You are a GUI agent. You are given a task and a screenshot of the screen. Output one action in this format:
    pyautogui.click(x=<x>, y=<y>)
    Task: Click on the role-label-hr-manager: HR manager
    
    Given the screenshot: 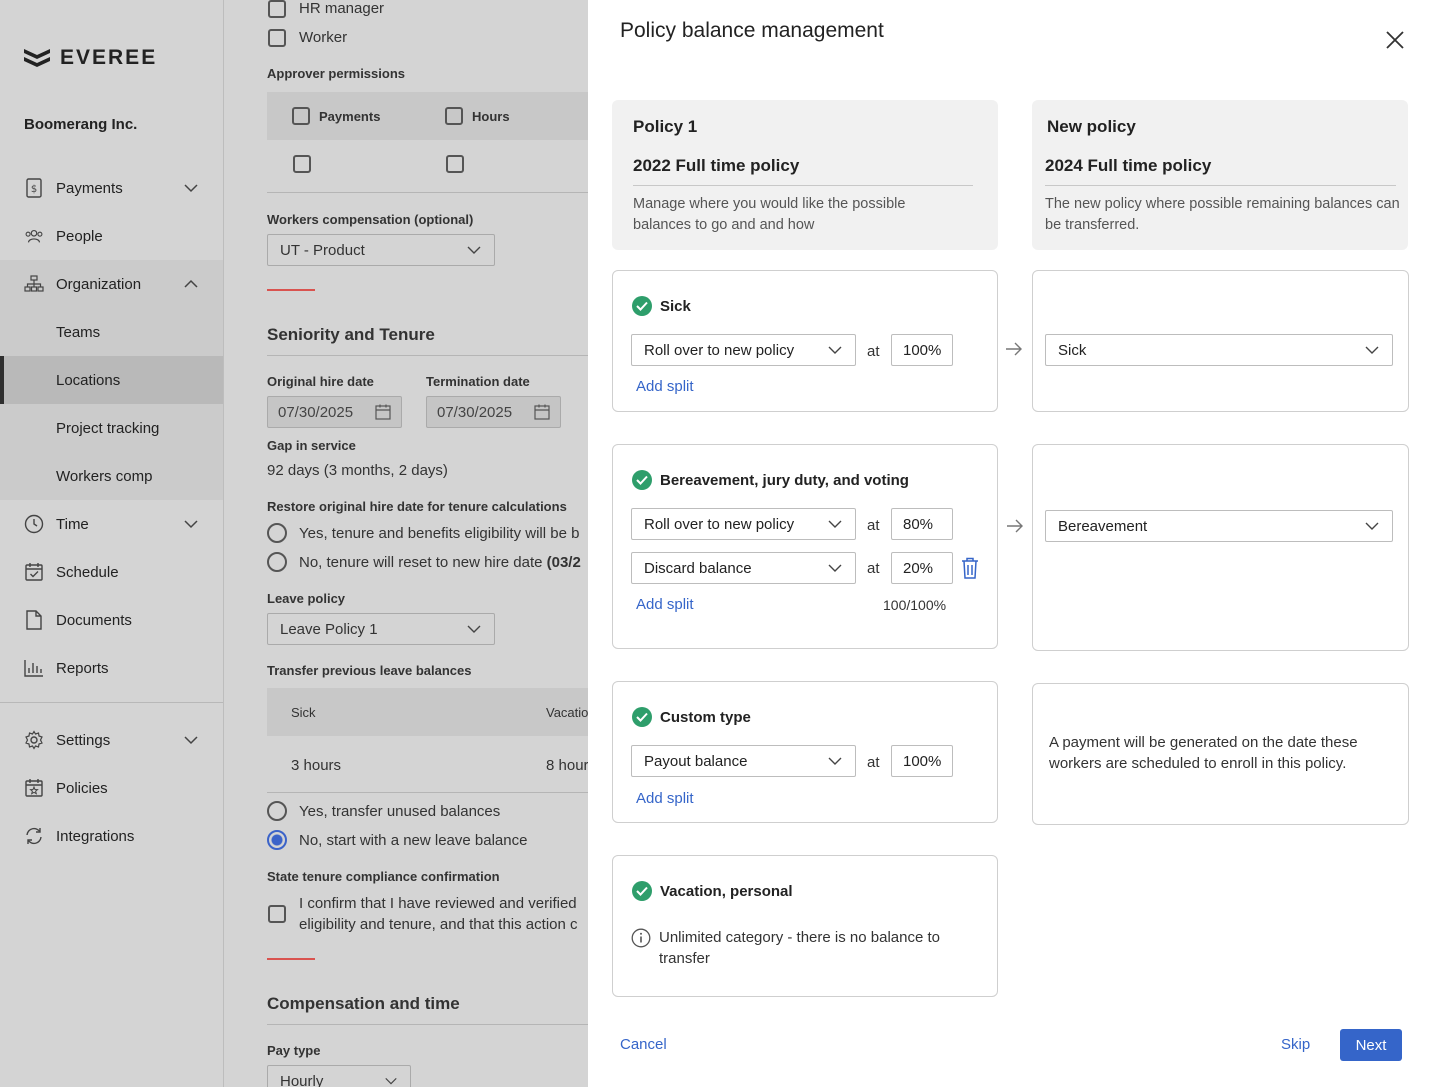 What is the action you would take?
    pyautogui.click(x=342, y=8)
    